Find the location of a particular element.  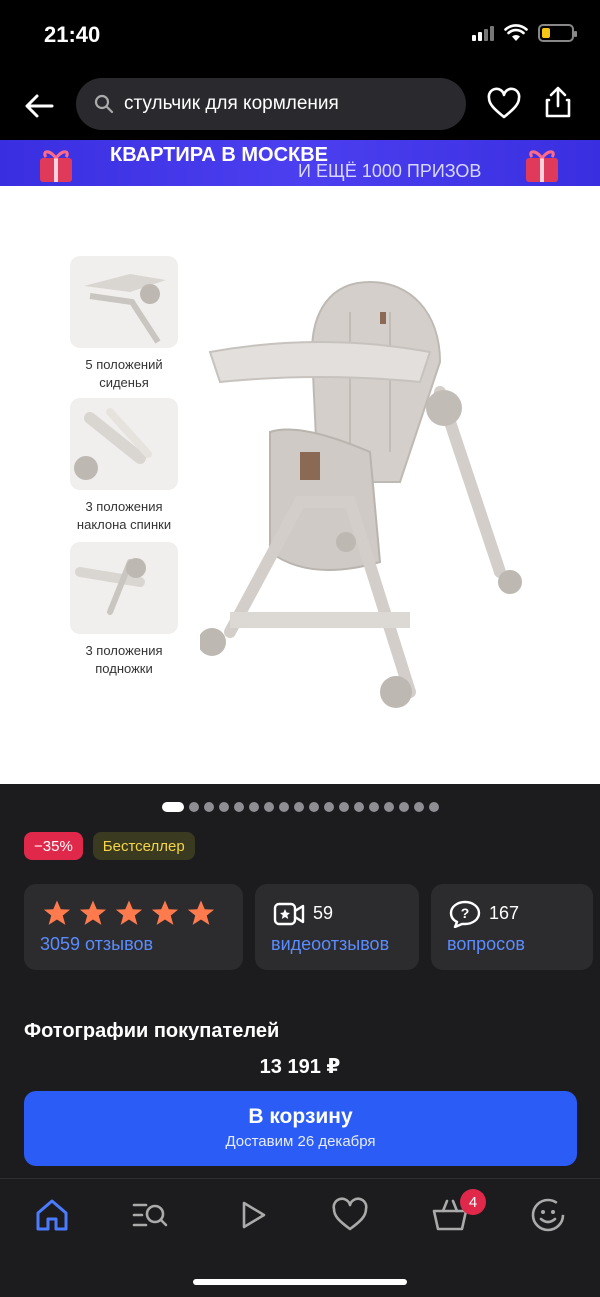

favorite-heart-icon is located at coordinates (504, 104).